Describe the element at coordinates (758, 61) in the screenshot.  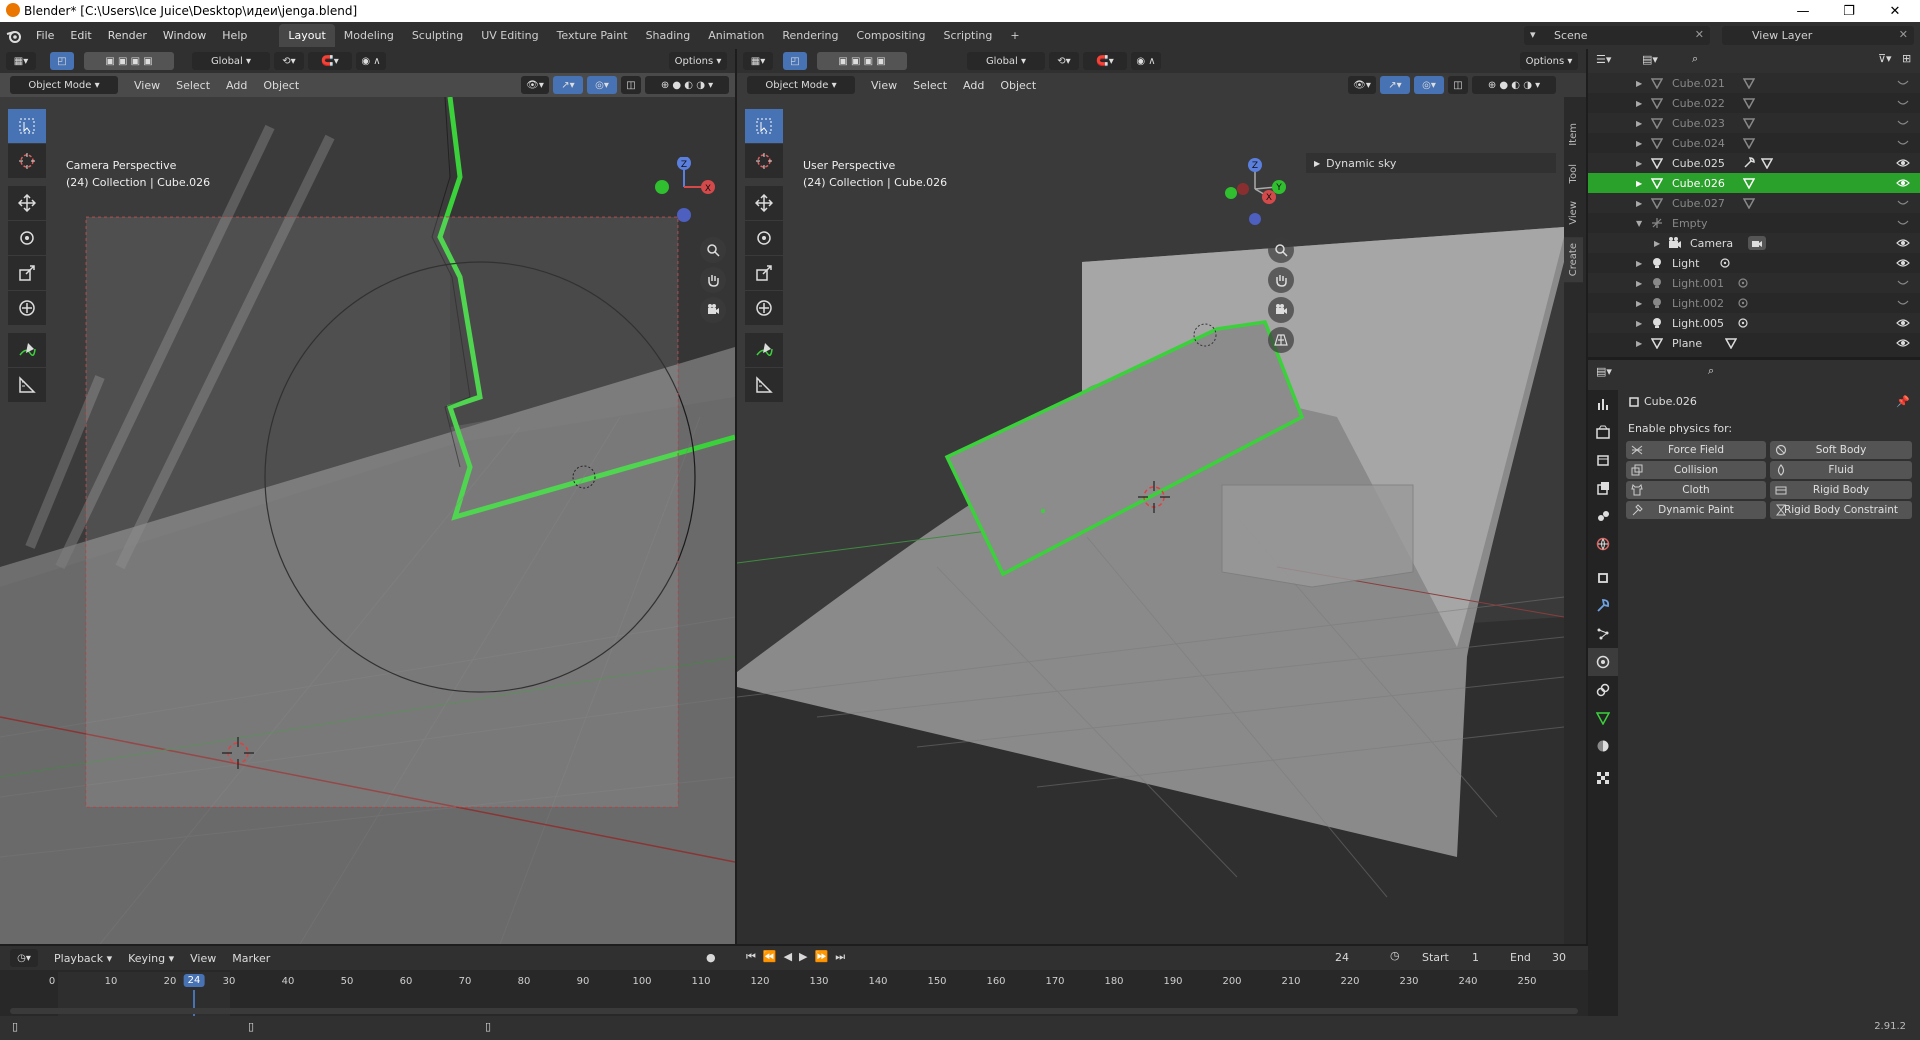
I see `editor-type-button: ▦▾` at that location.